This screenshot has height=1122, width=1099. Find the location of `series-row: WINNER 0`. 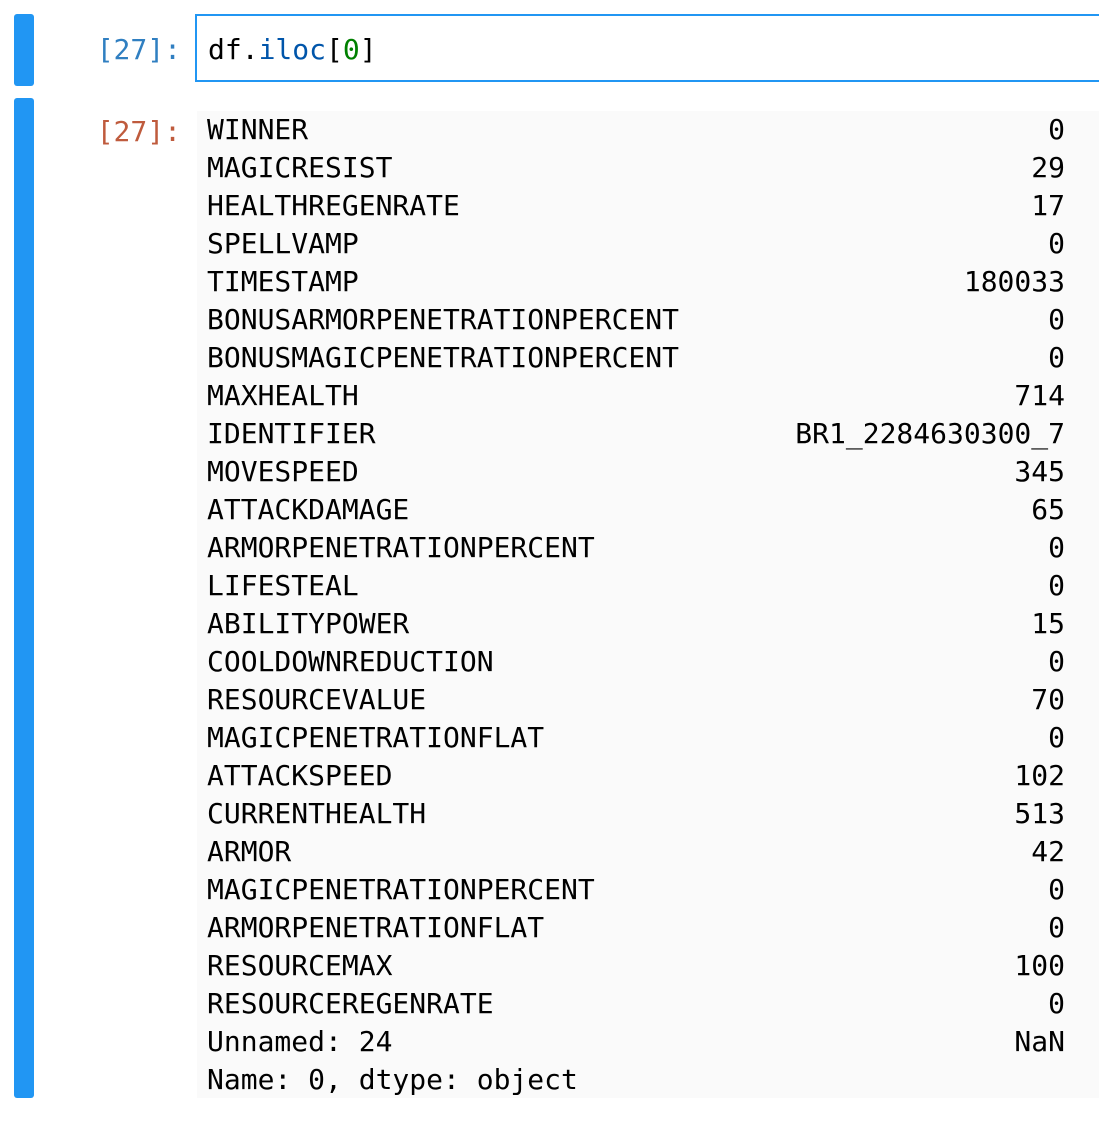

series-row: WINNER 0 is located at coordinates (636, 130).